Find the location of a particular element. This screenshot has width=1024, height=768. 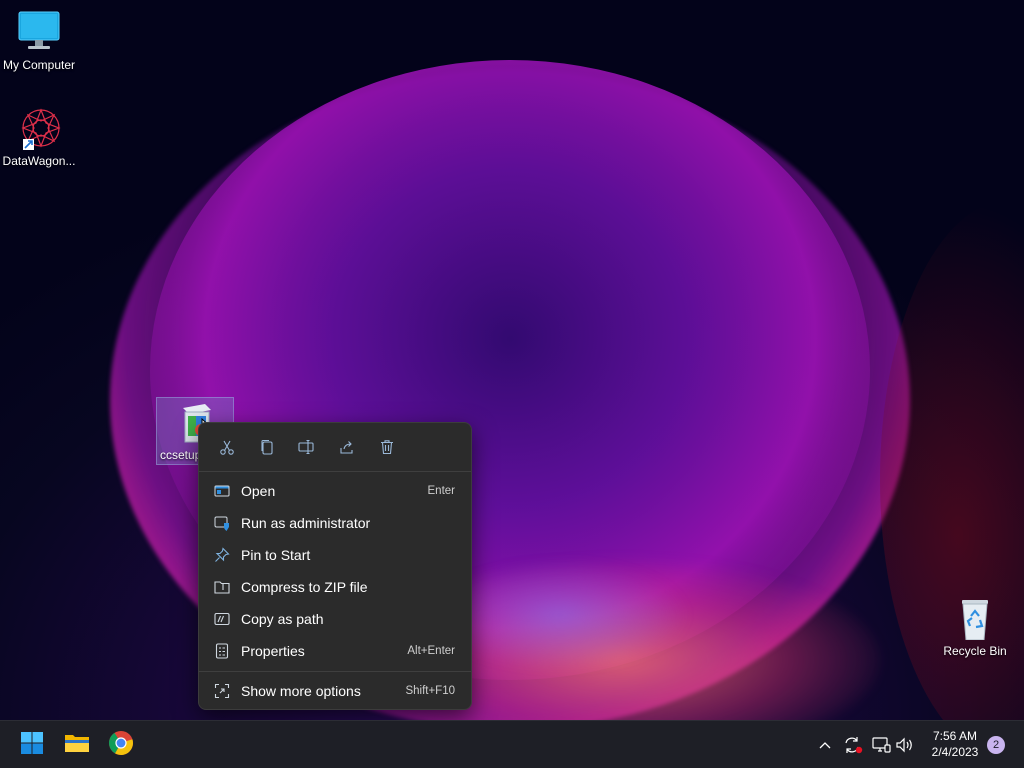

windows-start-icon is located at coordinates (32, 745).